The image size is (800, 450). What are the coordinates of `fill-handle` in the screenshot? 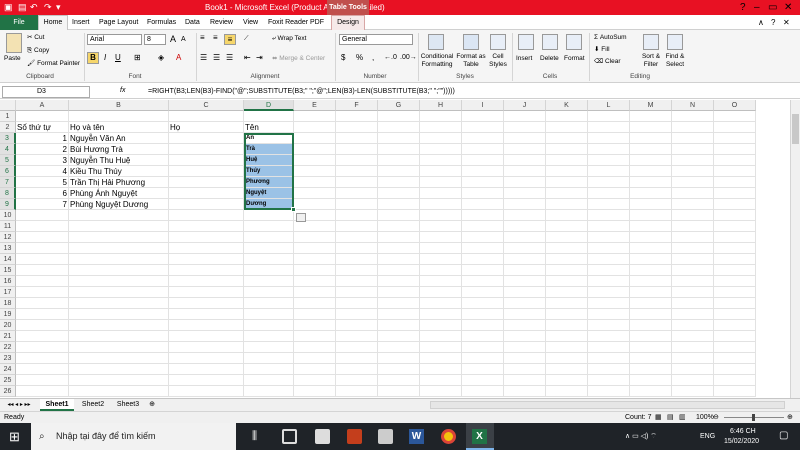 It's located at (293, 209).